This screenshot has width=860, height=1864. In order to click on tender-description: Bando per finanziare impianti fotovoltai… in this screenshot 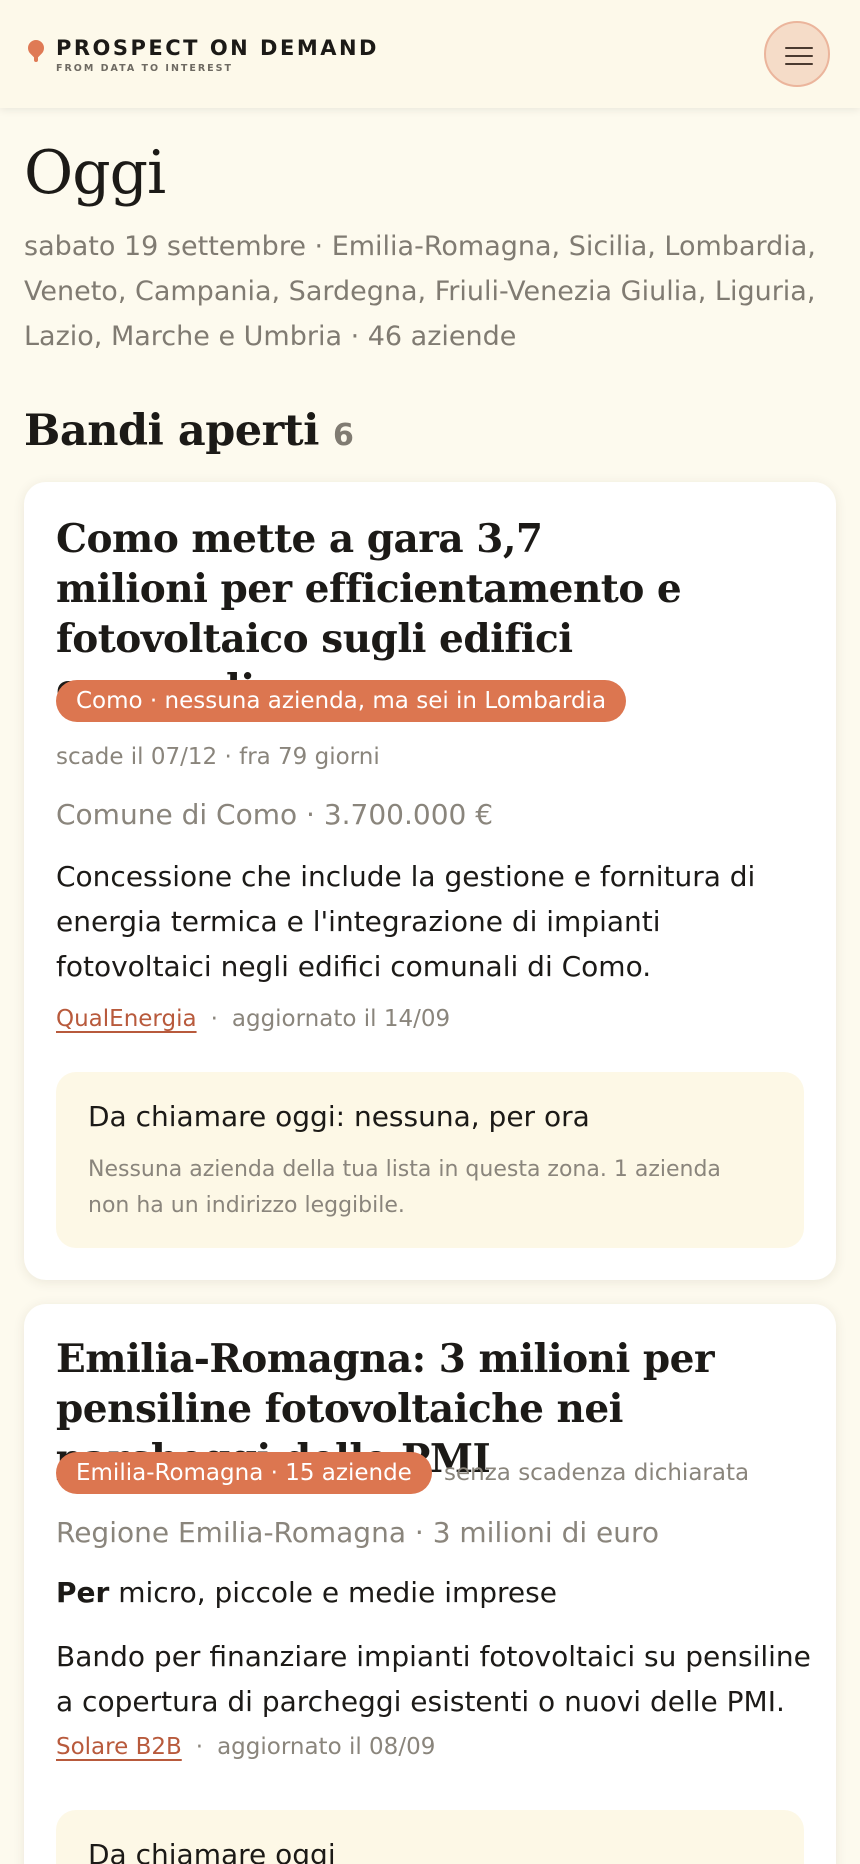, I will do `click(433, 1679)`.